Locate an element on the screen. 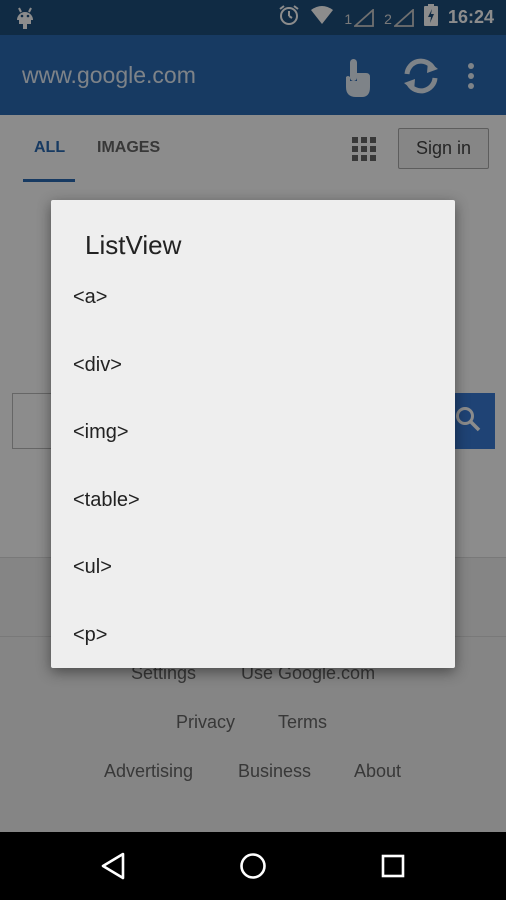  back-icon is located at coordinates (113, 866).